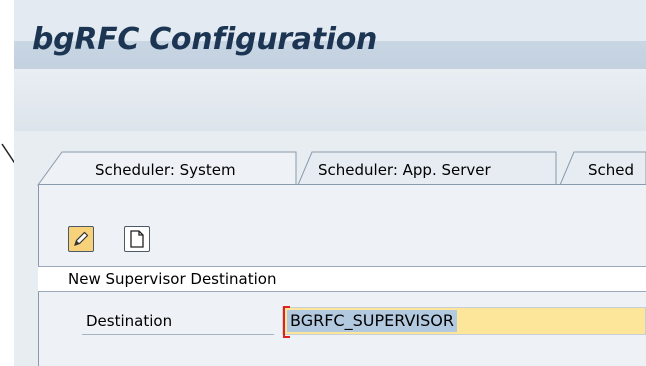 This screenshot has width=646, height=366. I want to click on pencil-icon, so click(81, 238).